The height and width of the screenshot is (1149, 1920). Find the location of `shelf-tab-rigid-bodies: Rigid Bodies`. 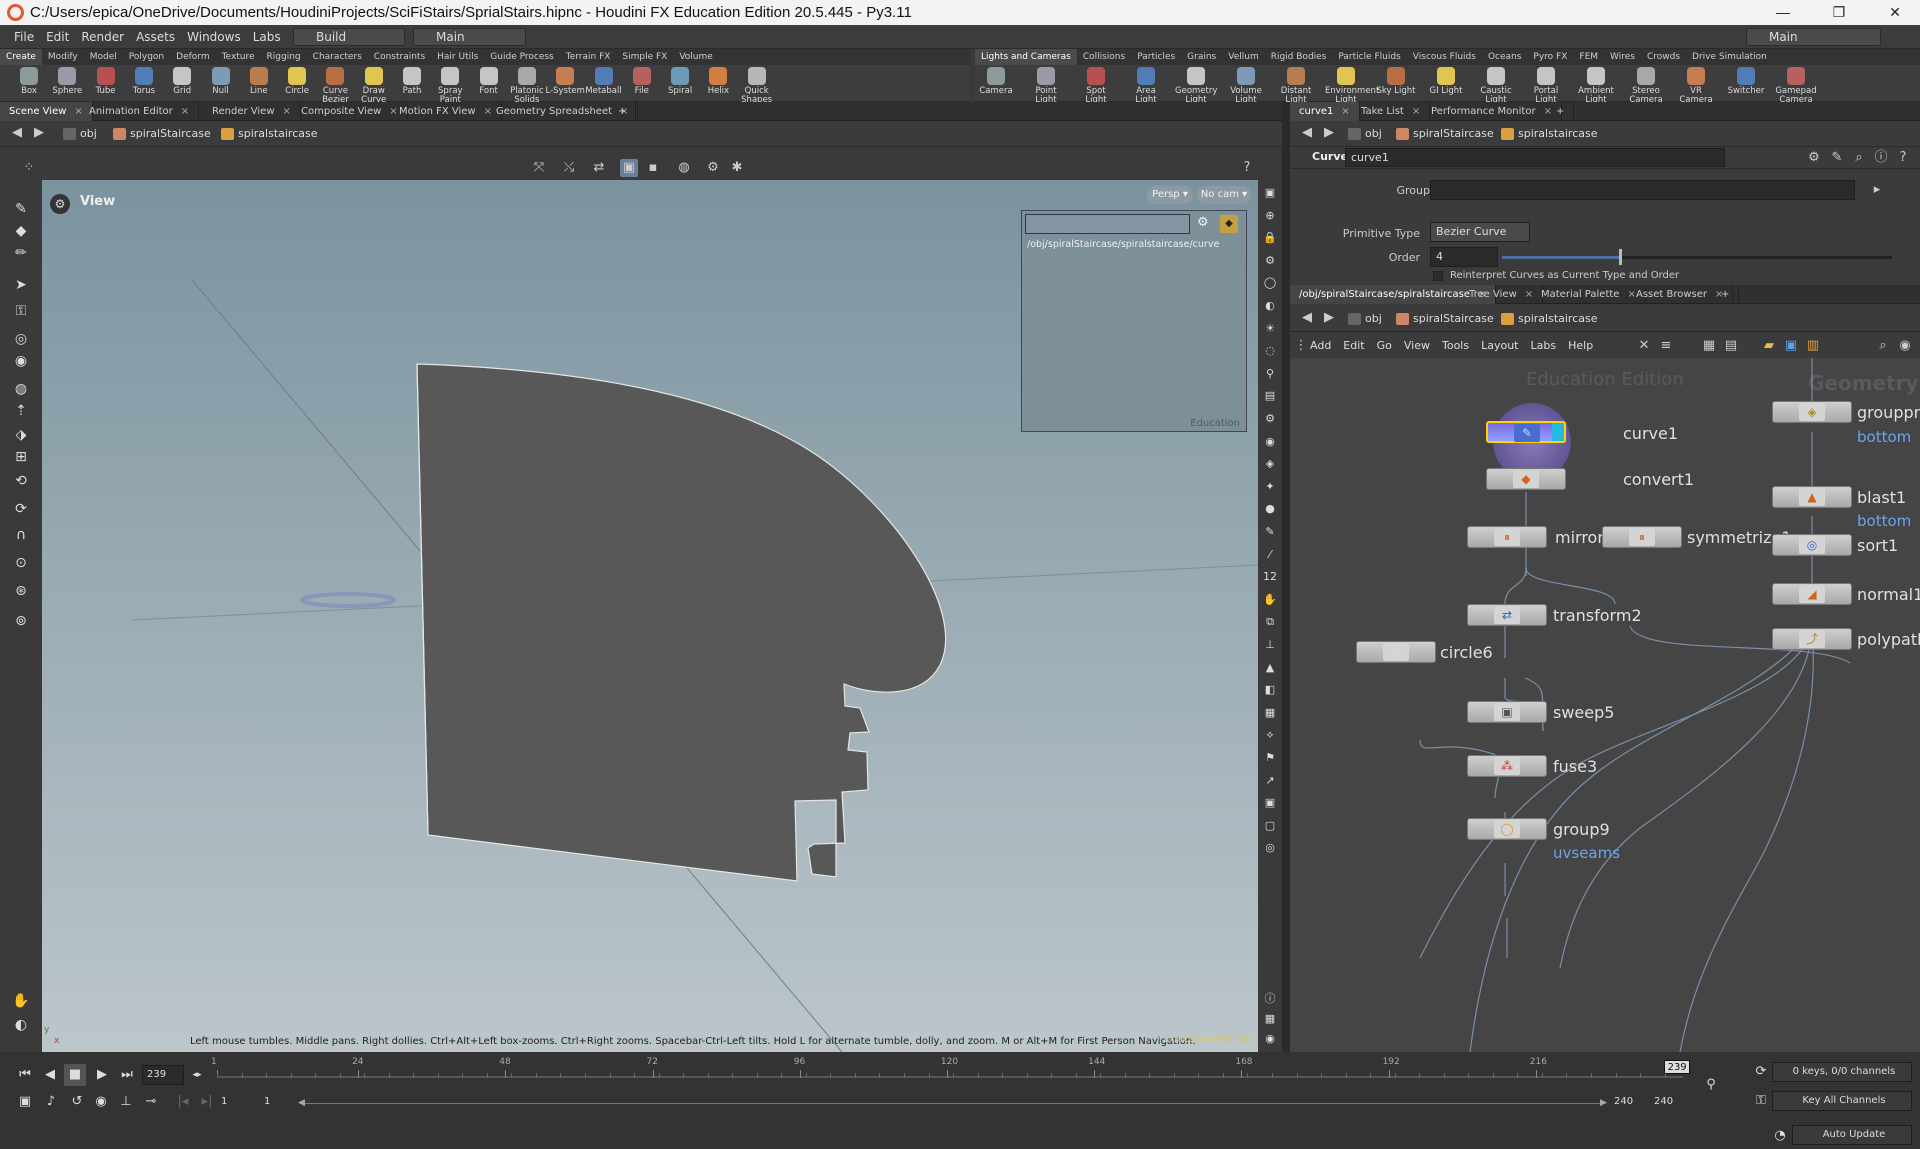

shelf-tab-rigid-bodies: Rigid Bodies is located at coordinates (1299, 57).